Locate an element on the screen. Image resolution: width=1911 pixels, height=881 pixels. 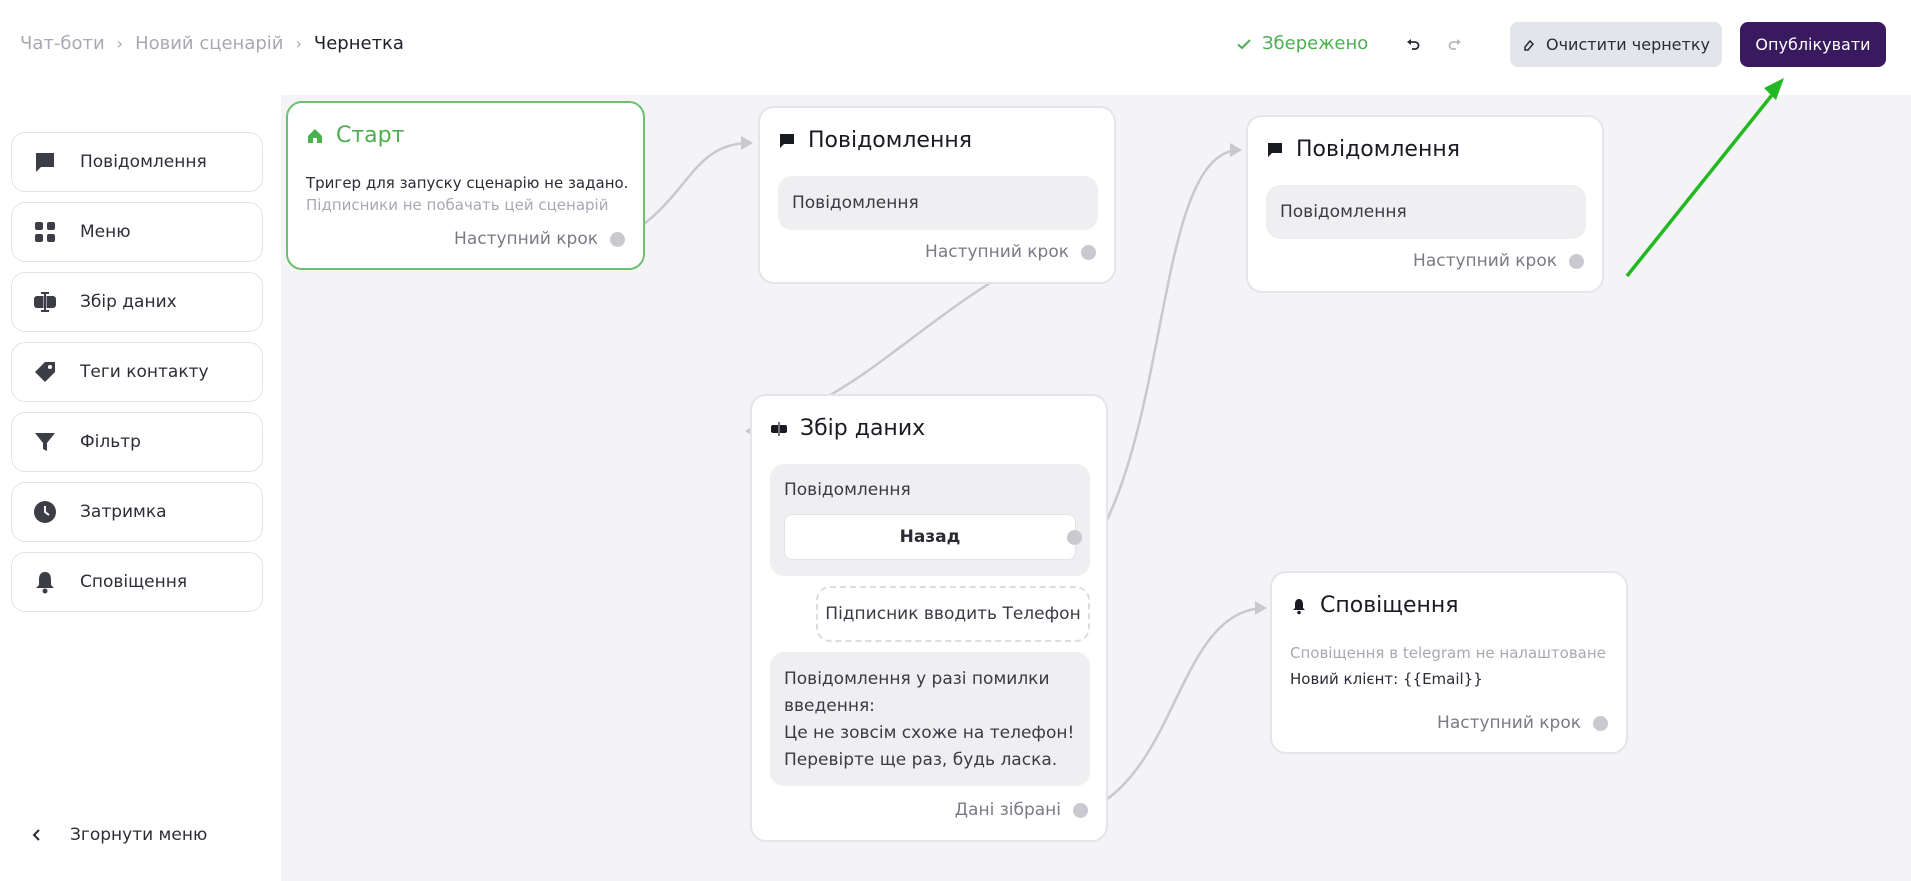
undo-icon is located at coordinates (1413, 44).